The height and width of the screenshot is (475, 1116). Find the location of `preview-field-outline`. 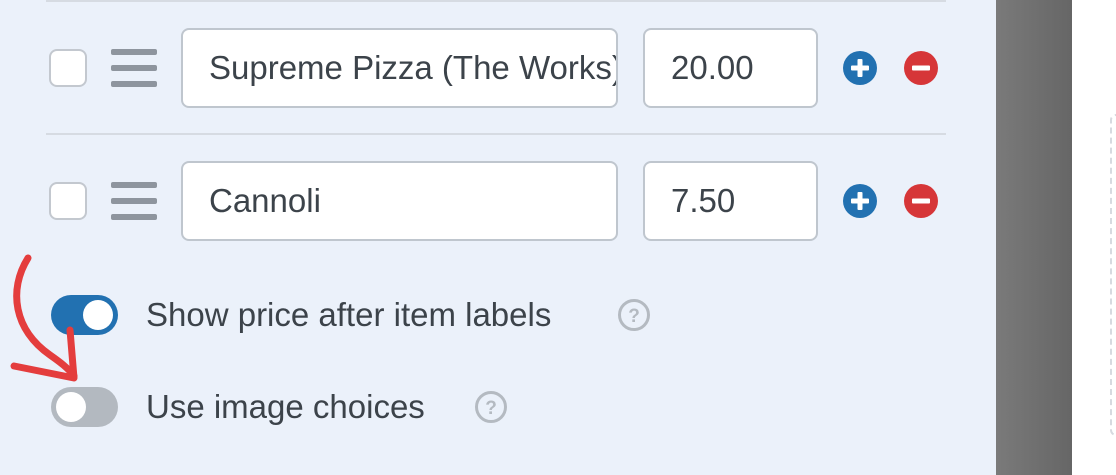

preview-field-outline is located at coordinates (1113, 275).